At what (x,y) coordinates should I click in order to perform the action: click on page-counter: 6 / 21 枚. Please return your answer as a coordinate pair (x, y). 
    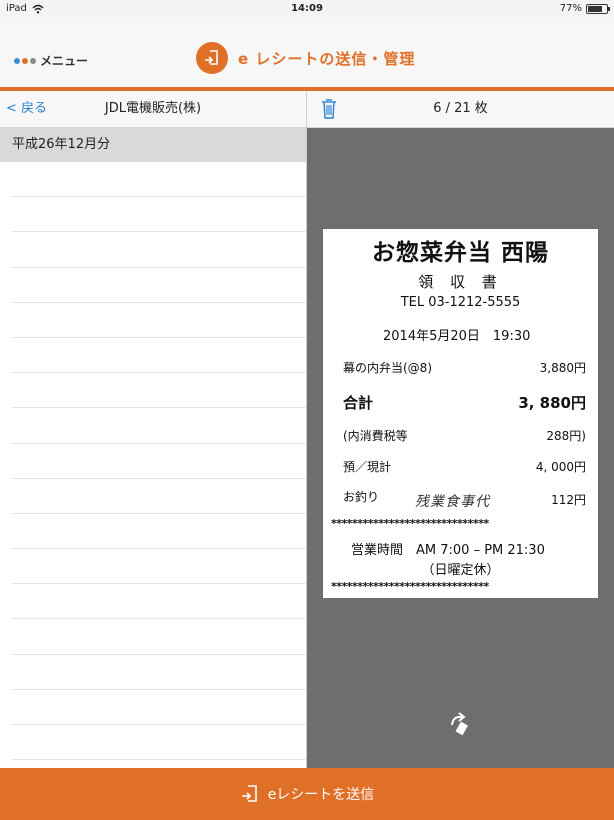
    Looking at the image, I should click on (460, 108).